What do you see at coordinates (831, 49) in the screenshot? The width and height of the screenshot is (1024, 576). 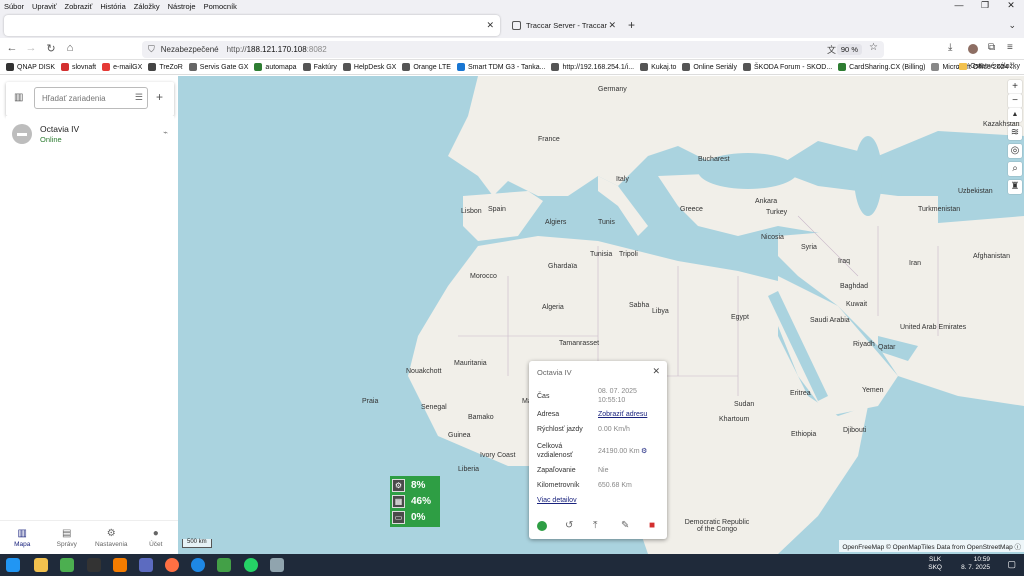 I see `translate-icon: 文` at bounding box center [831, 49].